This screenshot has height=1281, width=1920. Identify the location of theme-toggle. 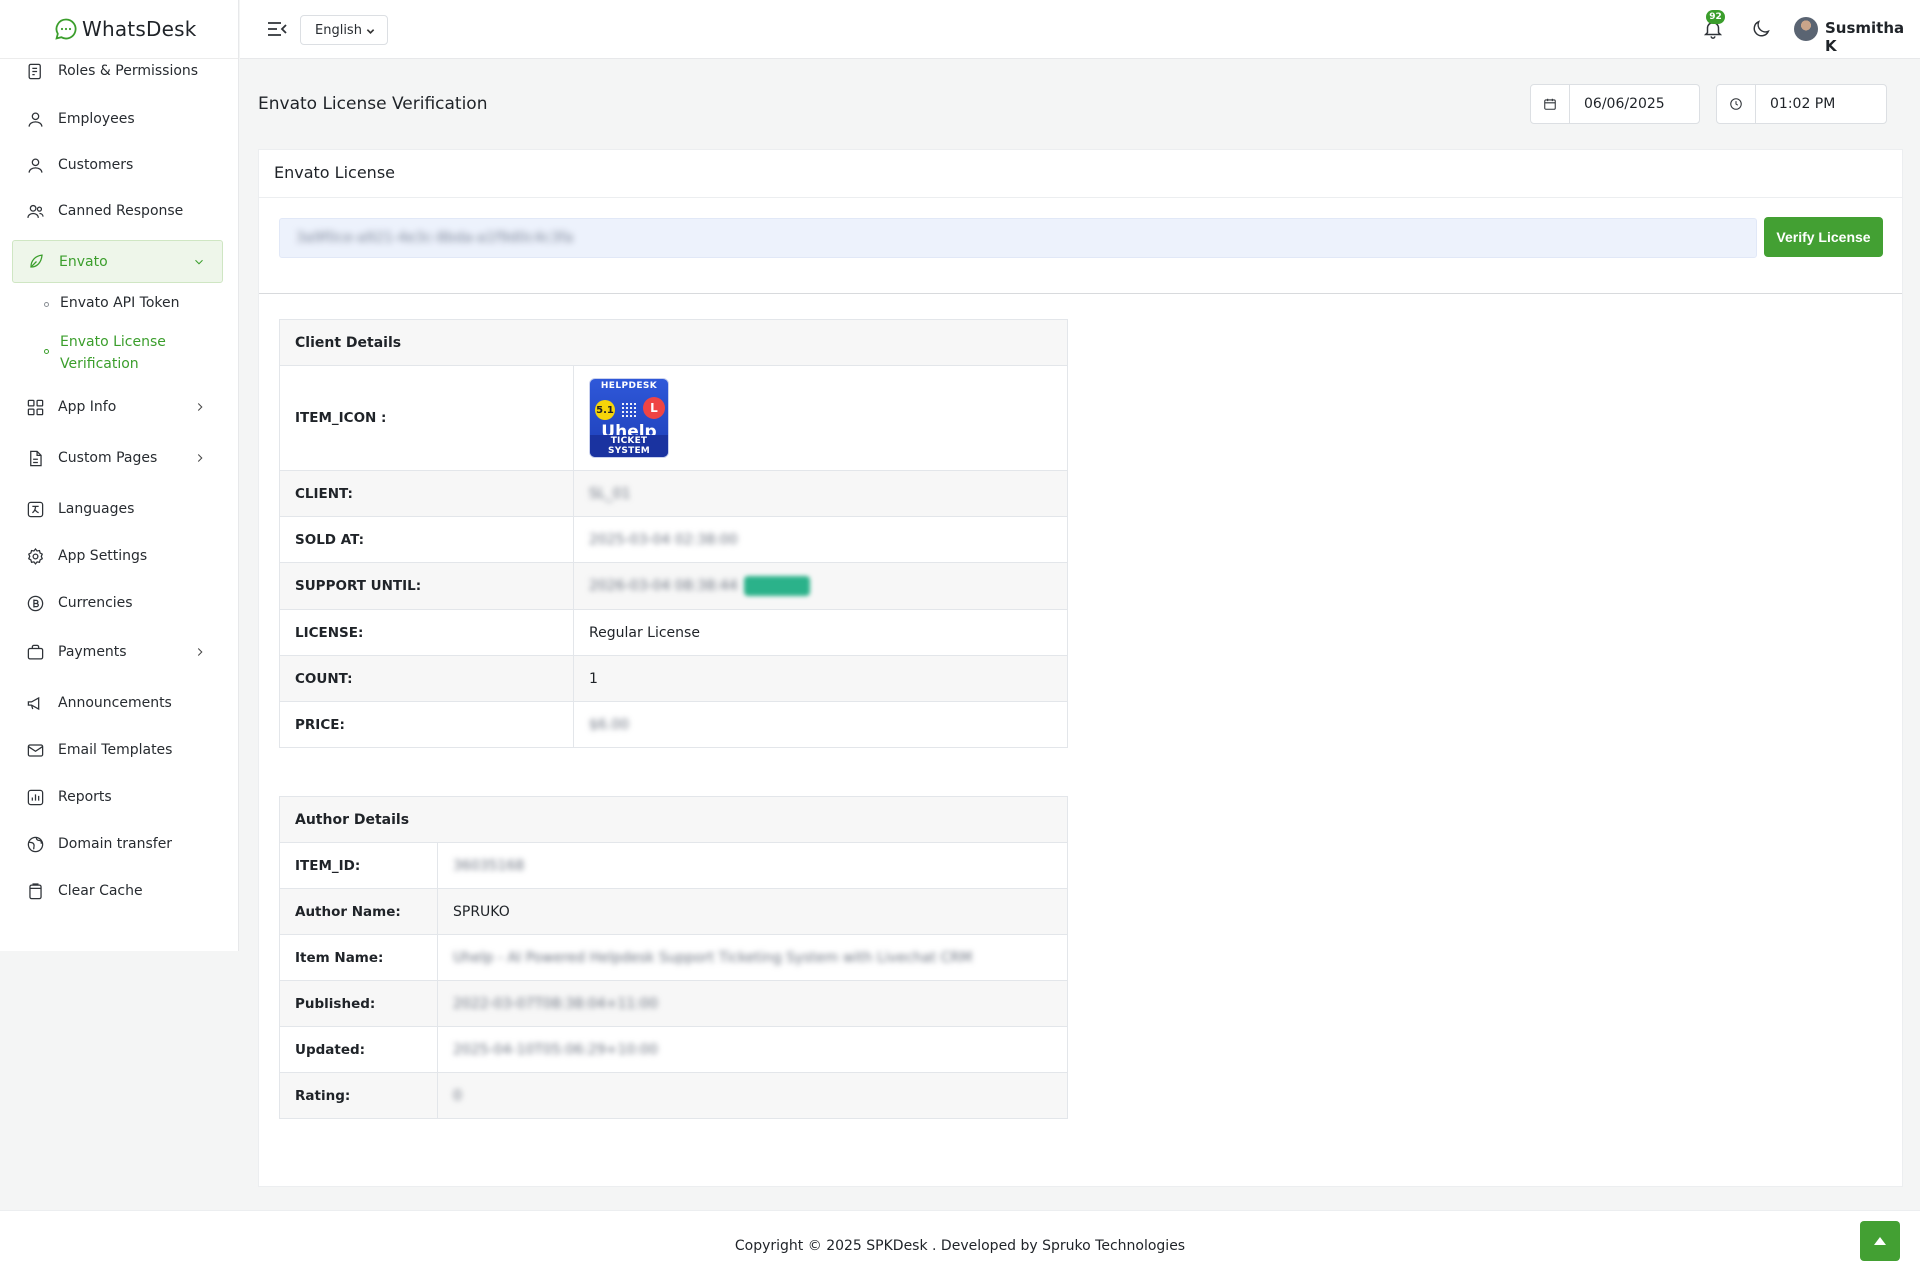
(1761, 29).